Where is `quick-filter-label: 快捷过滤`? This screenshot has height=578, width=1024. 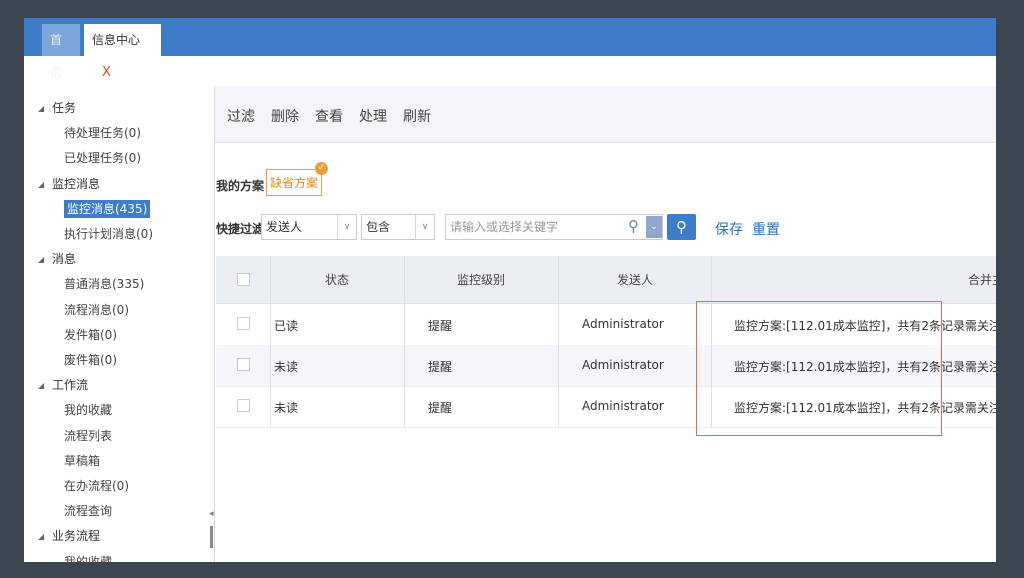 quick-filter-label: 快捷过滤 is located at coordinates (240, 229).